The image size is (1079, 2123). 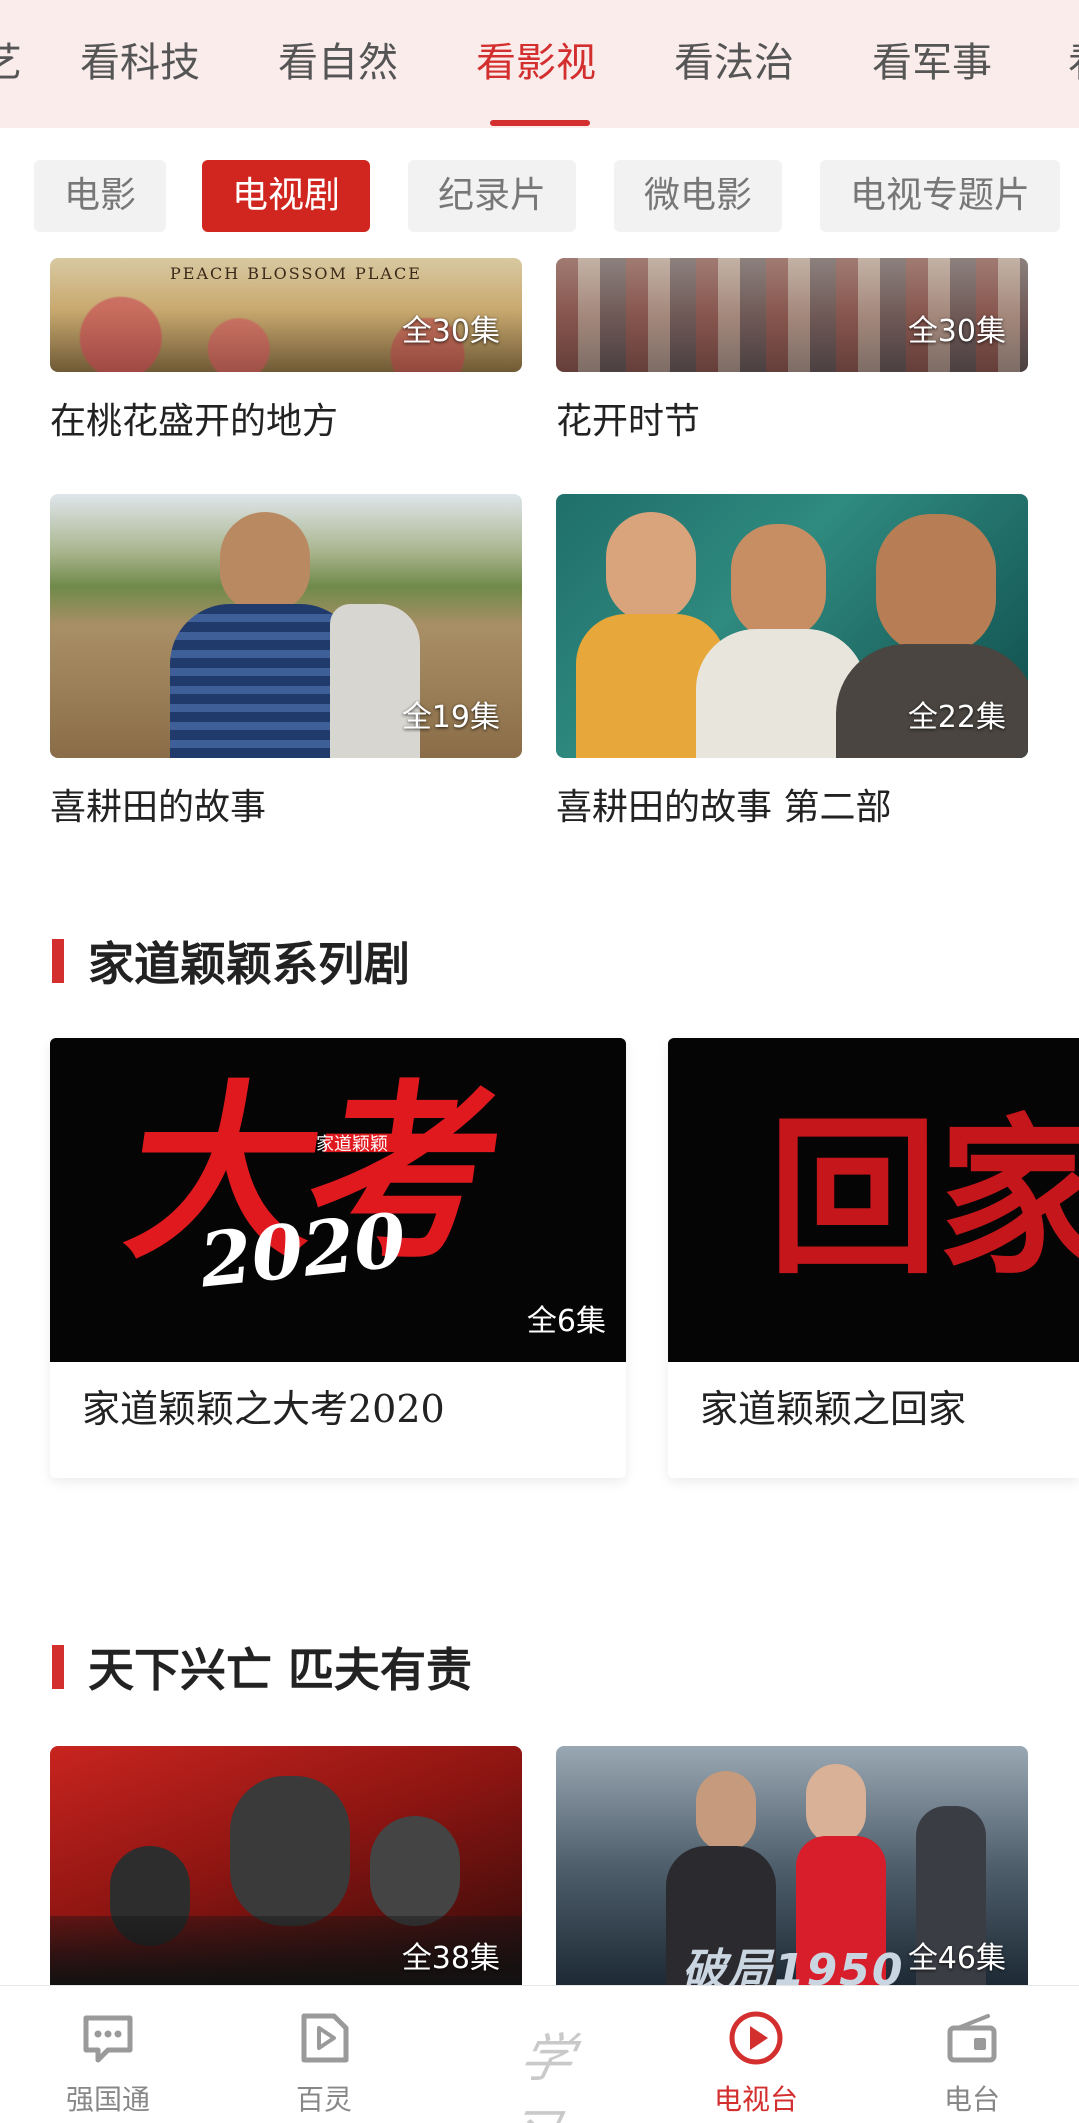 I want to click on nav-qiangguotong: 强国通, so click(x=108, y=2054).